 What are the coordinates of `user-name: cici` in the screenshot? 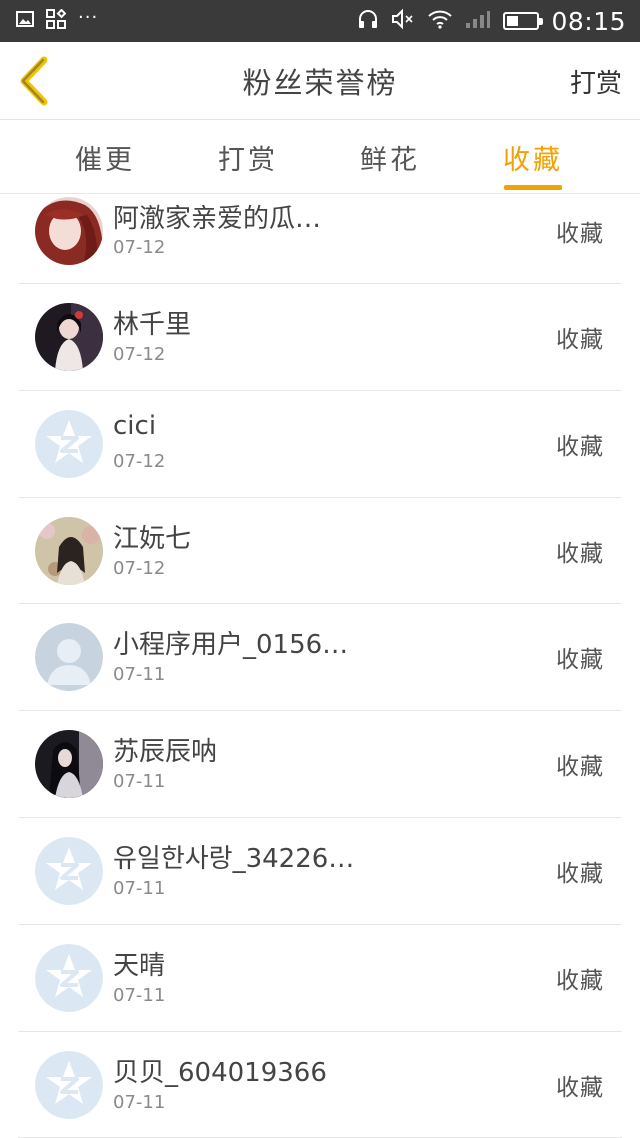 It's located at (135, 425).